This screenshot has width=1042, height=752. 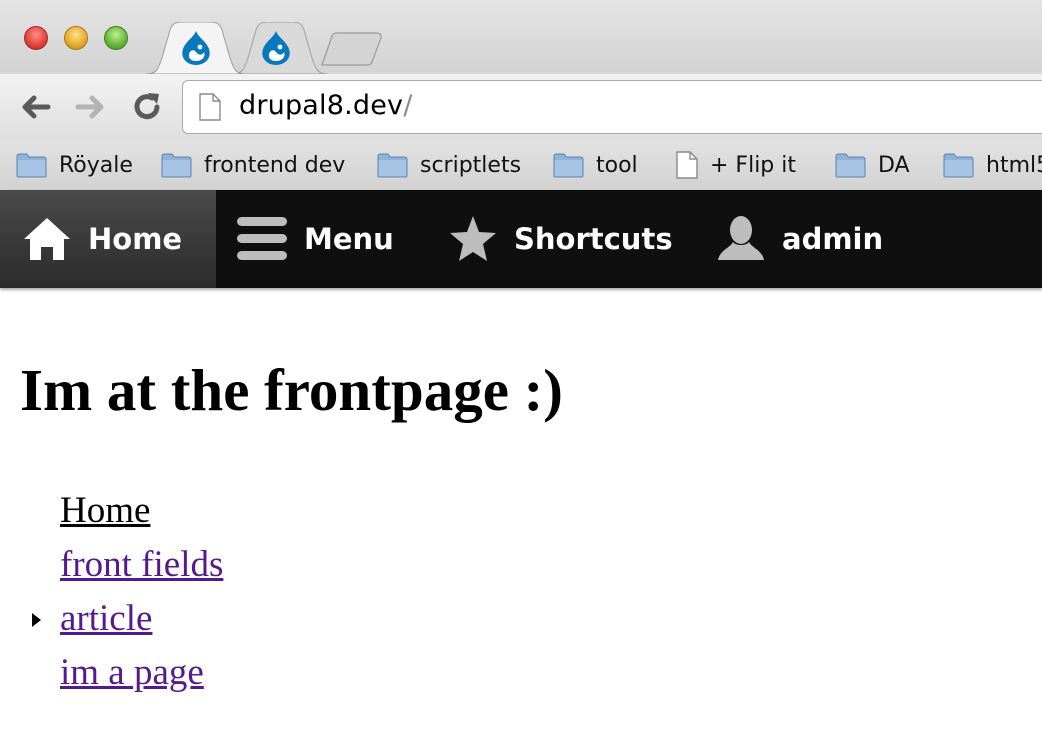 What do you see at coordinates (132, 672) in the screenshot?
I see `menu-link-im-a-page: im a page` at bounding box center [132, 672].